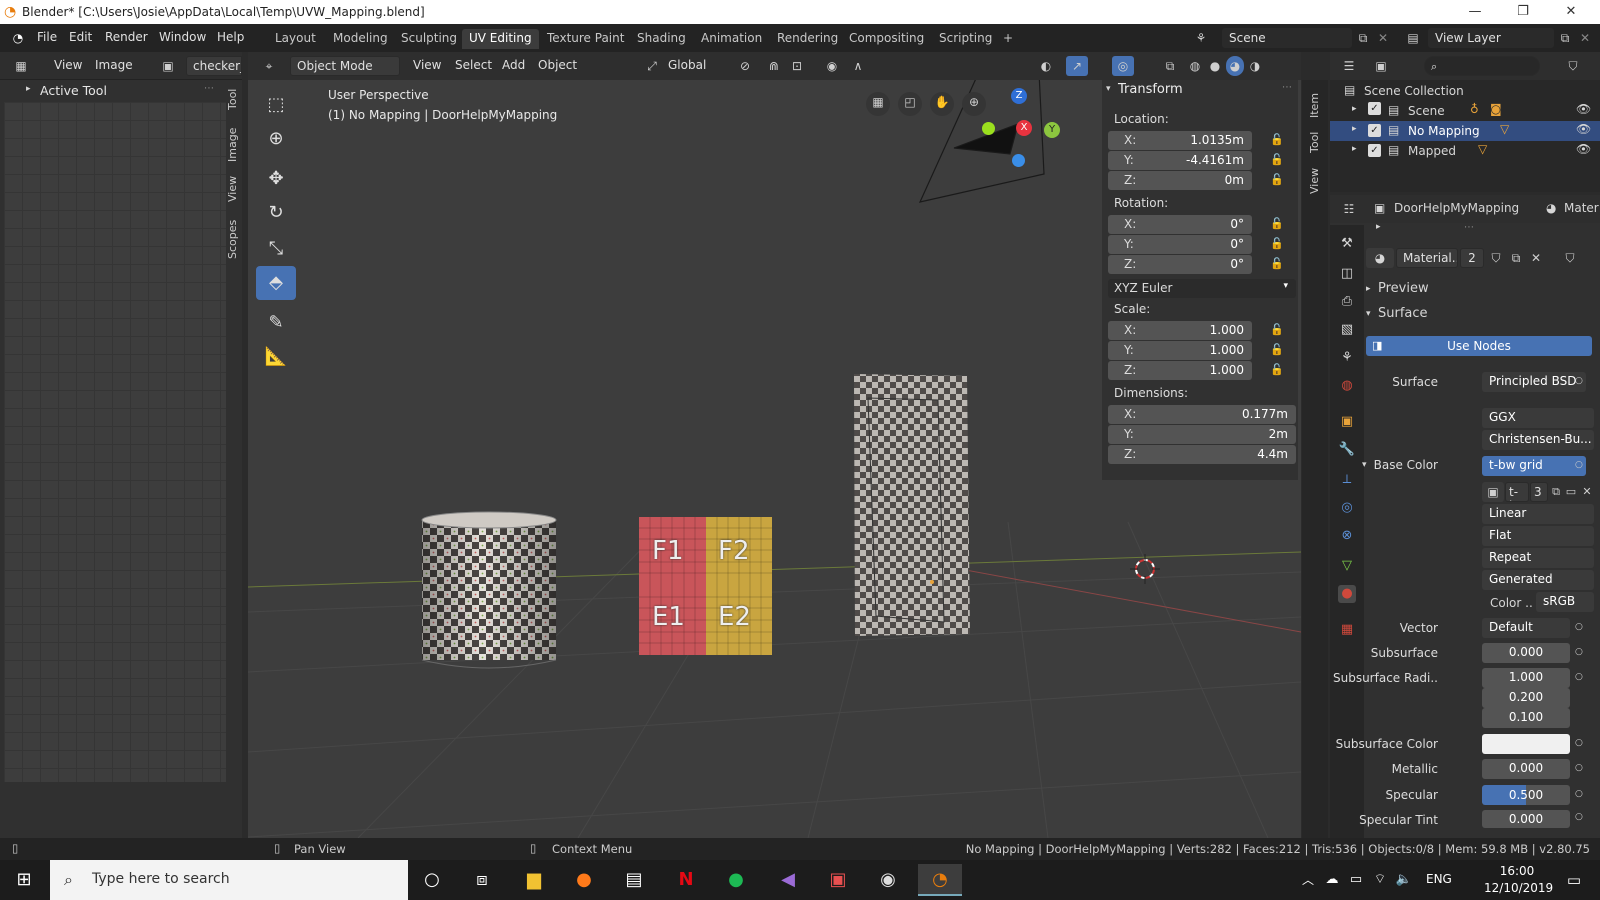 The height and width of the screenshot is (900, 1600). What do you see at coordinates (912, 505) in the screenshot?
I see `door-object` at bounding box center [912, 505].